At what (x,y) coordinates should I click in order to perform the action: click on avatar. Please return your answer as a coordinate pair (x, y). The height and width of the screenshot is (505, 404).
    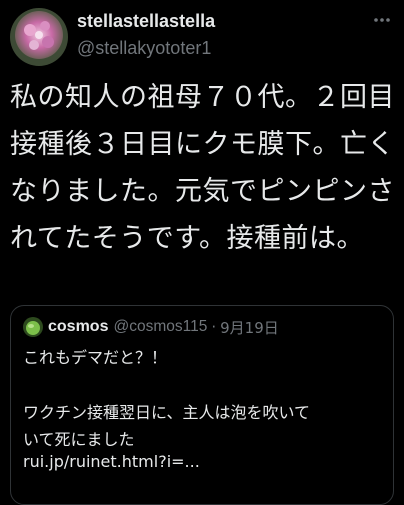
    Looking at the image, I should click on (39, 37).